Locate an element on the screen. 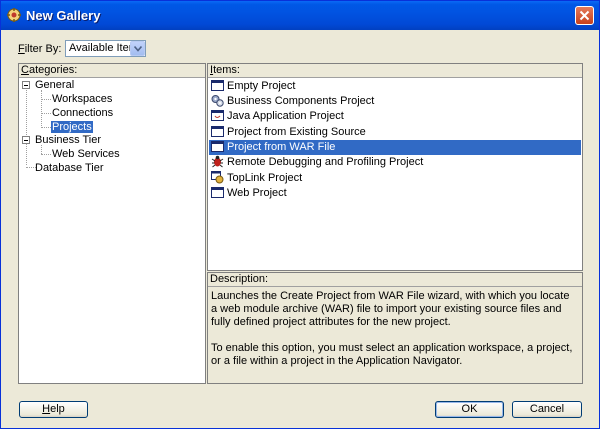 The height and width of the screenshot is (429, 600). filter-label: Filter By: is located at coordinates (40, 49).